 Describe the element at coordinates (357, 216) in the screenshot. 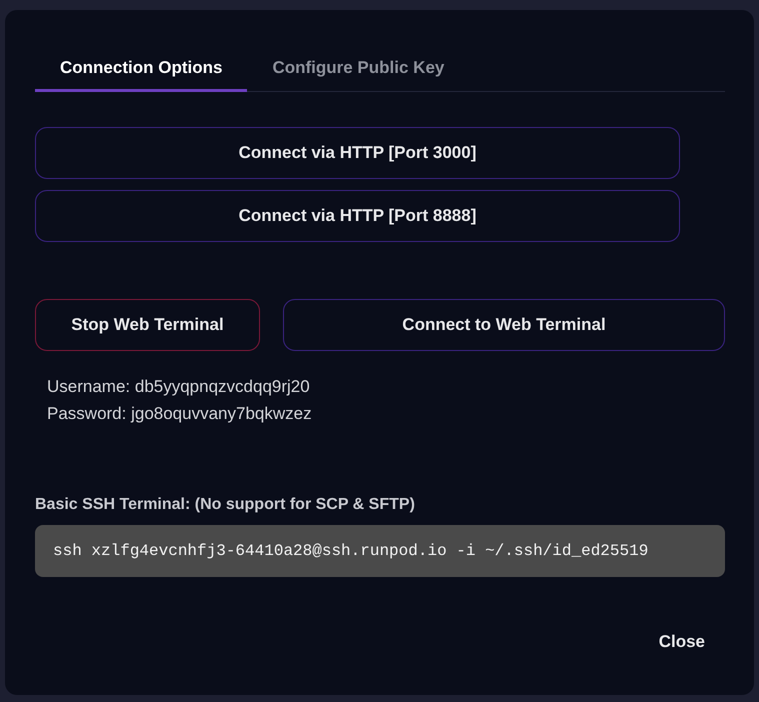

I see `connect-http-button: Connect via HTTP [Port 8888]` at that location.